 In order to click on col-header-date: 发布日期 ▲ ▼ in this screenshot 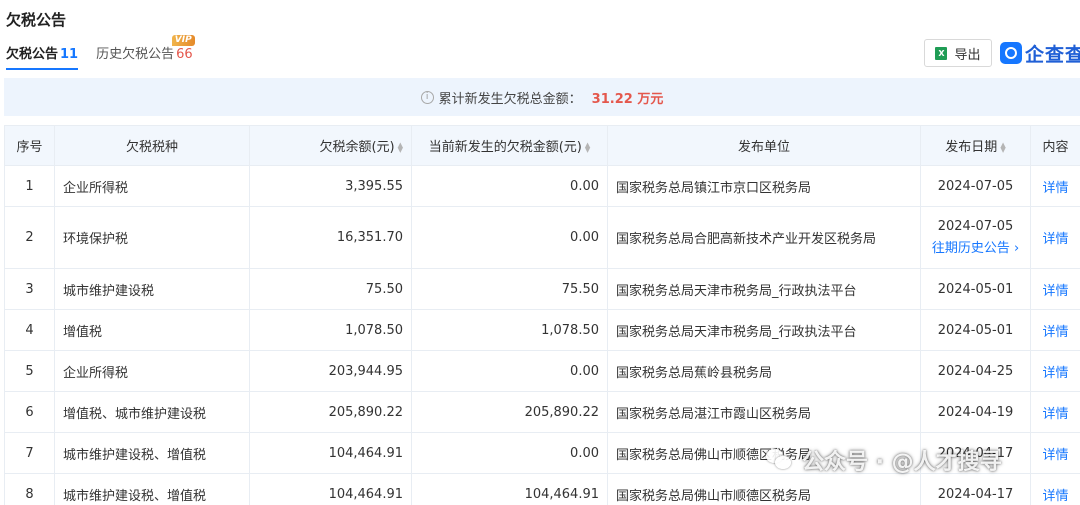, I will do `click(975, 145)`.